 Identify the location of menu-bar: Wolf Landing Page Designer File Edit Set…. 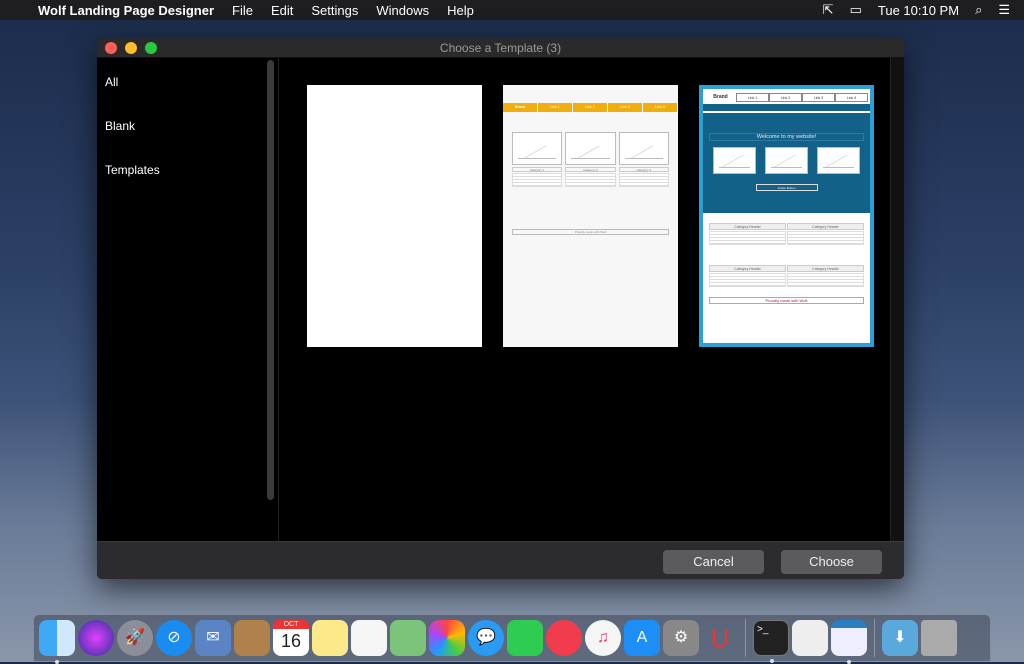
(512, 10).